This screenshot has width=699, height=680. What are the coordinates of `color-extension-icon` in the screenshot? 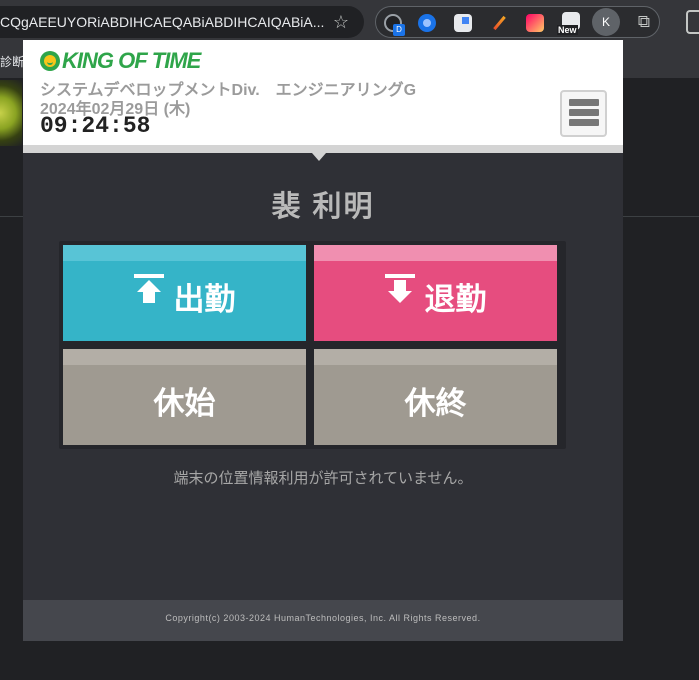 It's located at (535, 23).